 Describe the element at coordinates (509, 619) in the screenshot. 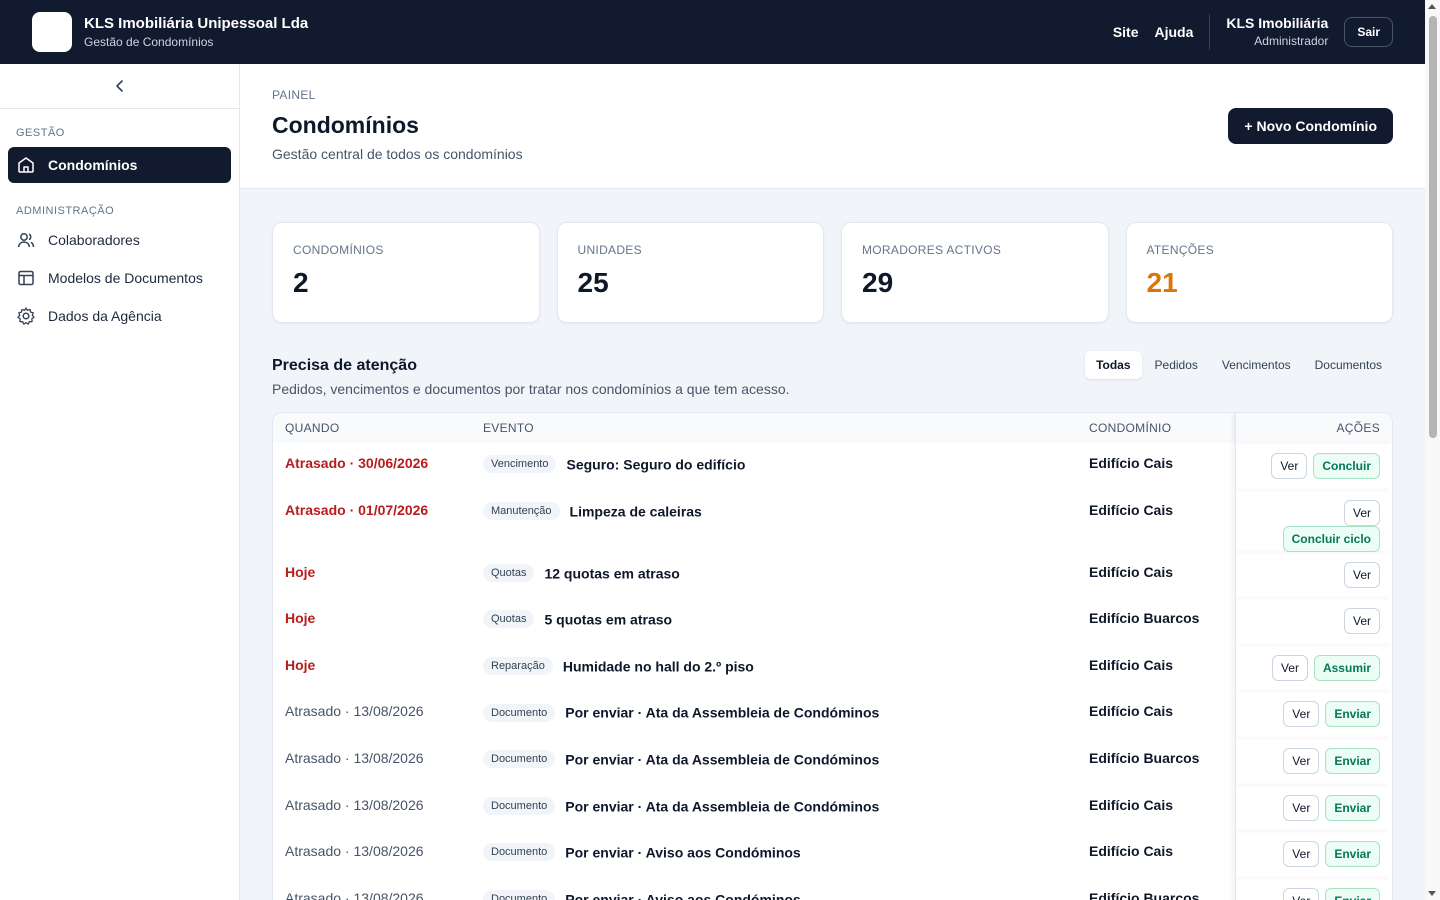

I see `event-type-badge: Quotas` at that location.